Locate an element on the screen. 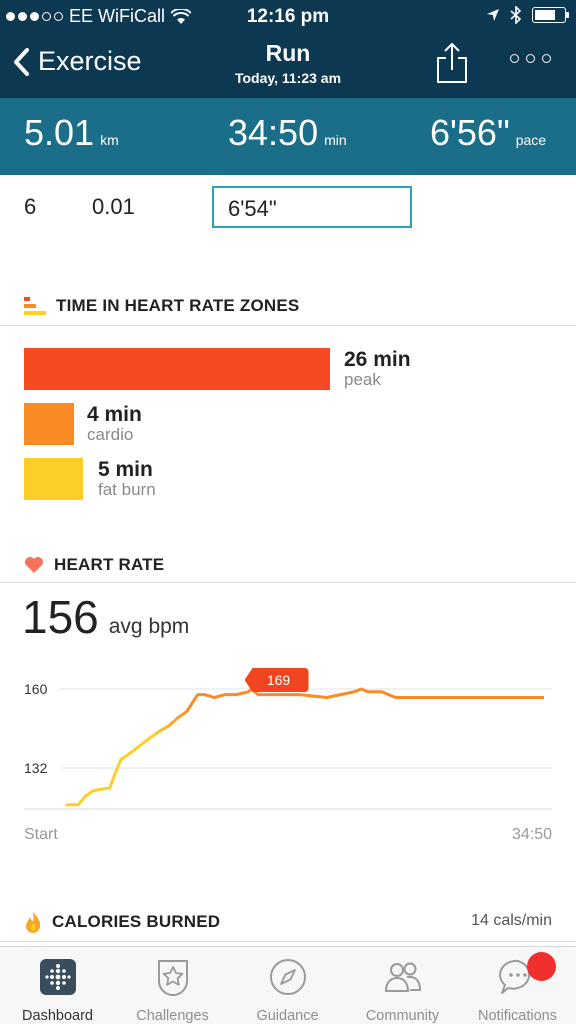  zone-bar-peak is located at coordinates (177, 369).